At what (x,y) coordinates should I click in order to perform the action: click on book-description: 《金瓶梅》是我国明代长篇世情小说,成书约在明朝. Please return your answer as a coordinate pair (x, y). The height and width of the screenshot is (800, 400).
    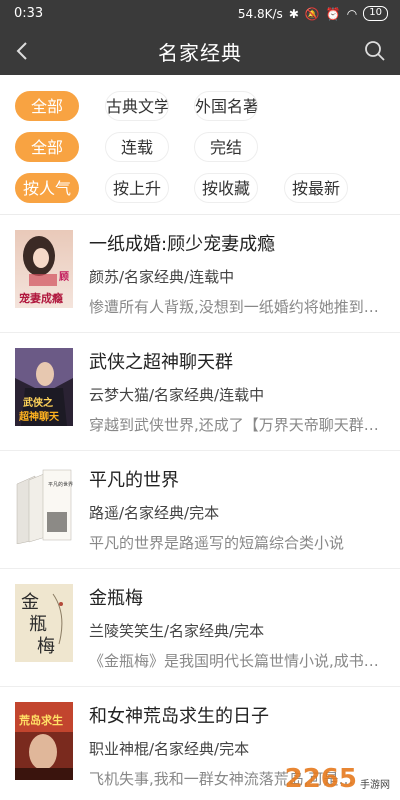
    Looking at the image, I should click on (238, 661).